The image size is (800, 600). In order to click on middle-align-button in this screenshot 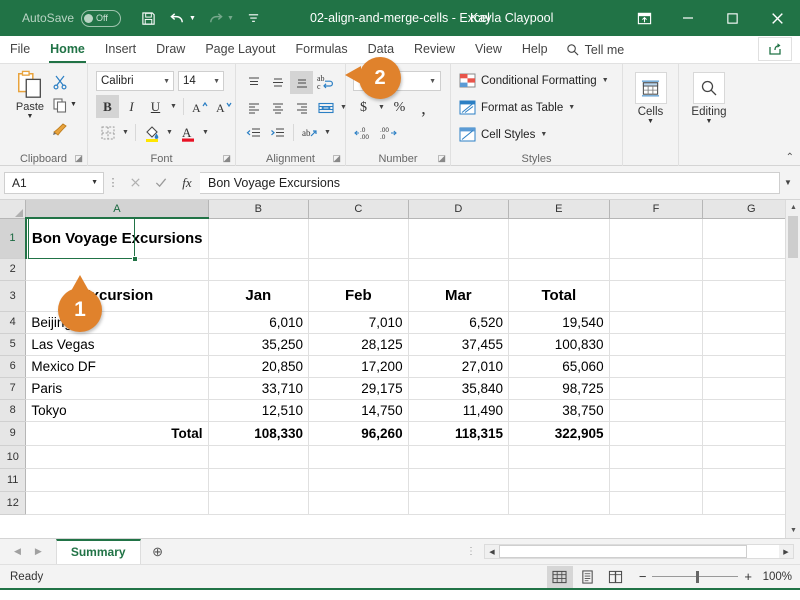, I will do `click(277, 82)`.